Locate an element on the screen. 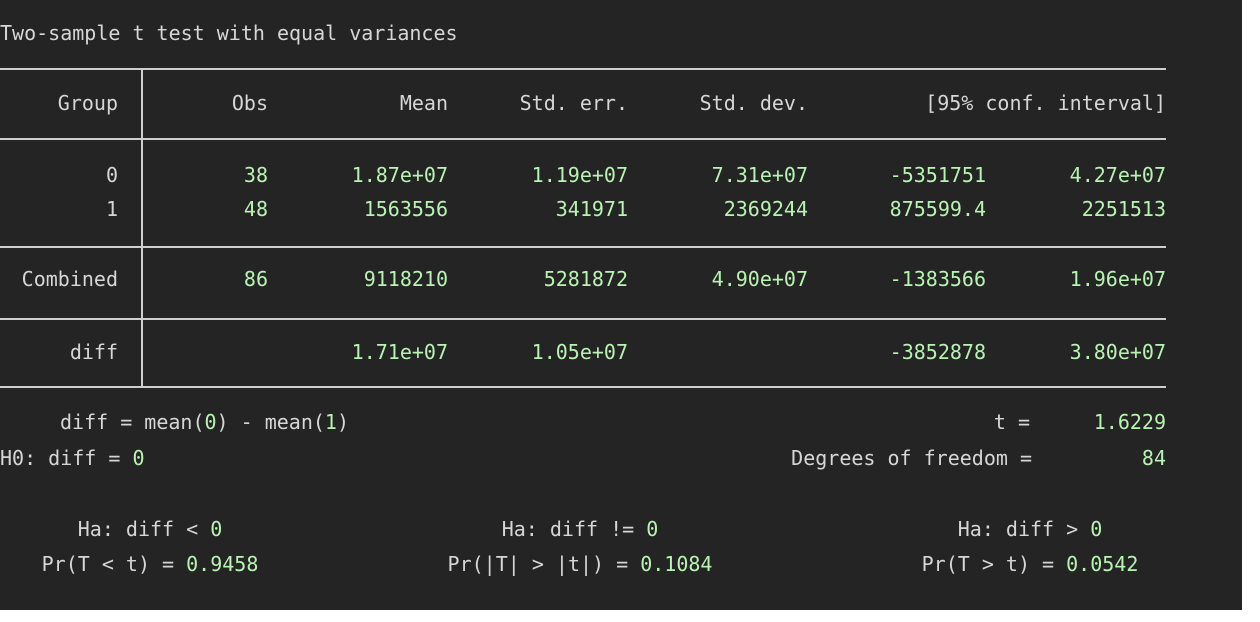 The width and height of the screenshot is (1260, 622). pr-mid-label: Pr(|T| > |t|) = is located at coordinates (544, 564).